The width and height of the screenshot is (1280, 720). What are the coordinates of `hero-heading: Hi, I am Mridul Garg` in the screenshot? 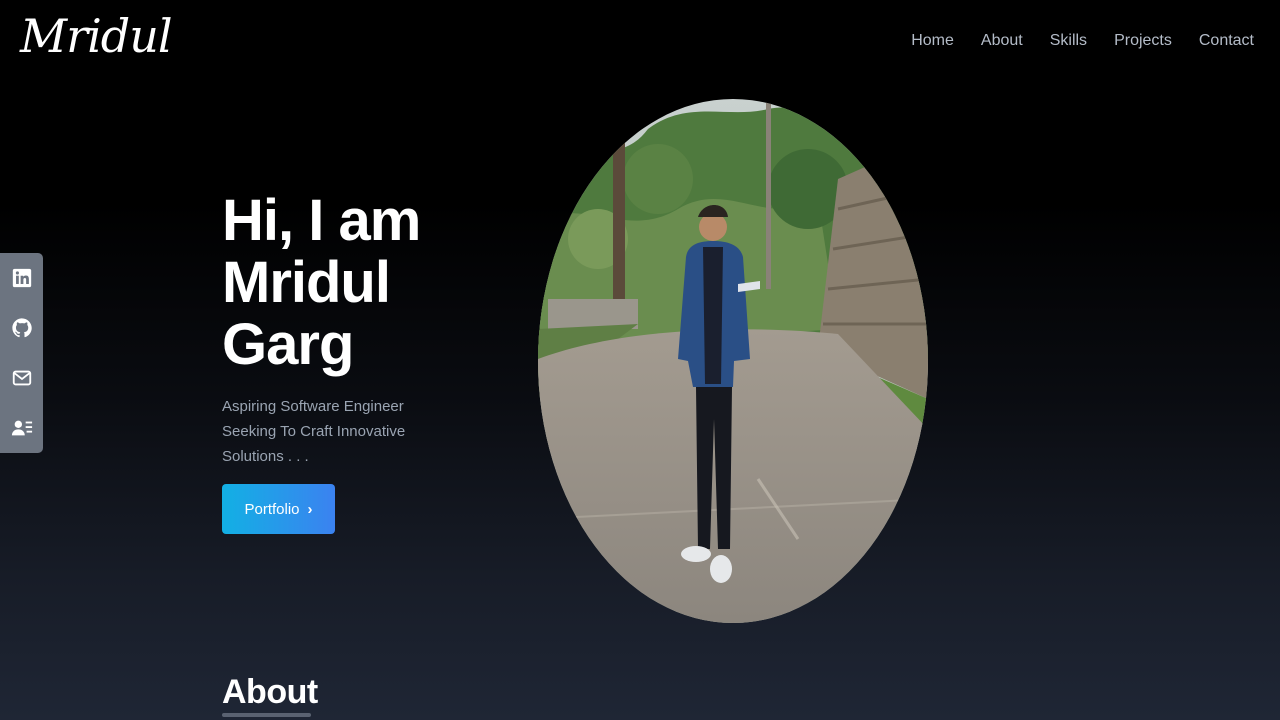 It's located at (372, 283).